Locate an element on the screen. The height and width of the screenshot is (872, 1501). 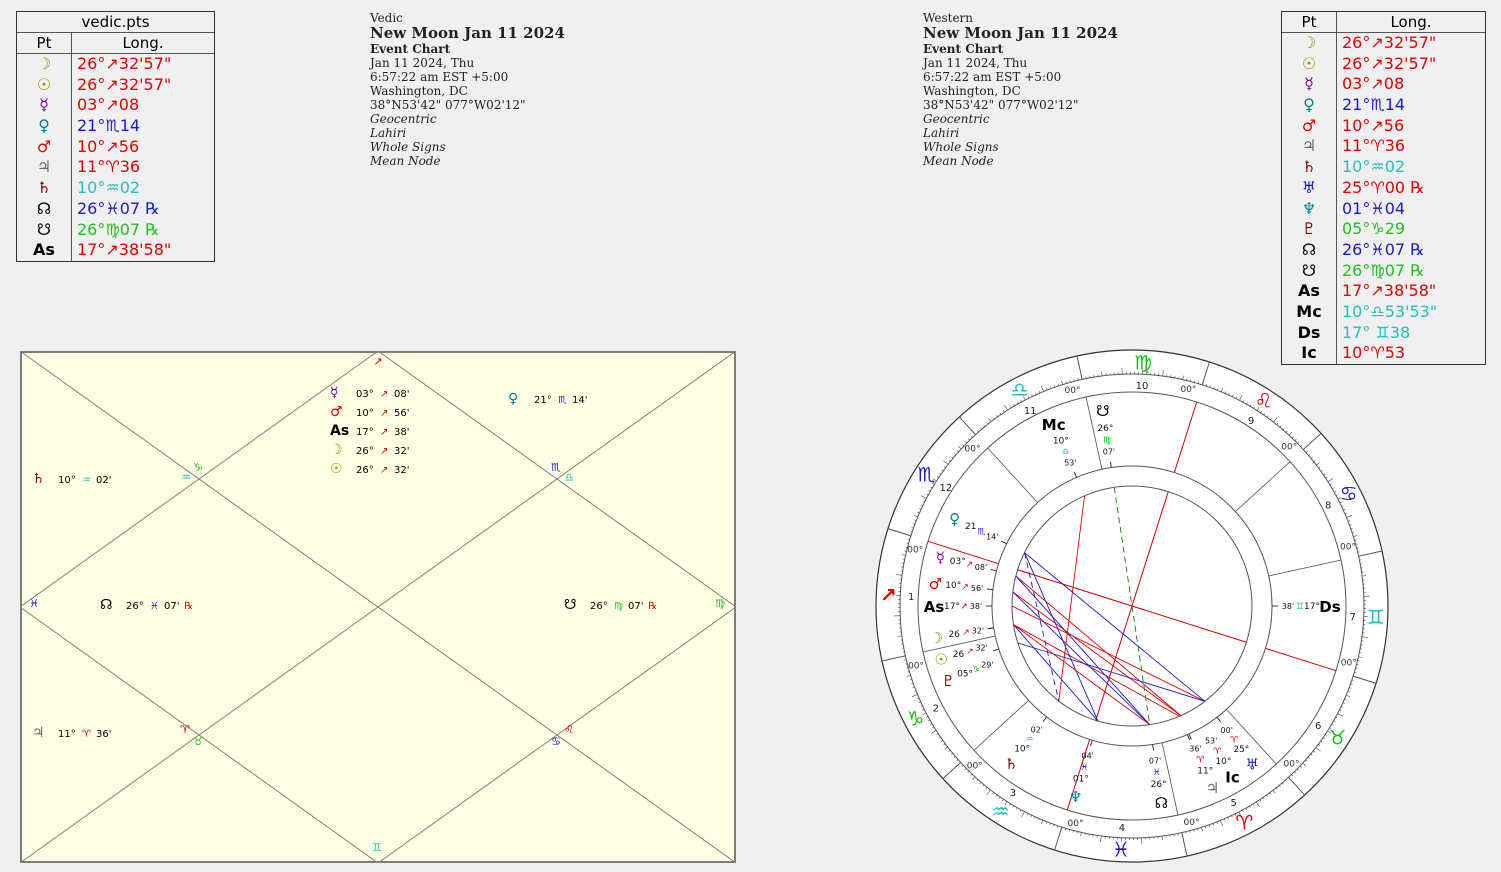
planet-glyph: ☋ is located at coordinates (570, 605).